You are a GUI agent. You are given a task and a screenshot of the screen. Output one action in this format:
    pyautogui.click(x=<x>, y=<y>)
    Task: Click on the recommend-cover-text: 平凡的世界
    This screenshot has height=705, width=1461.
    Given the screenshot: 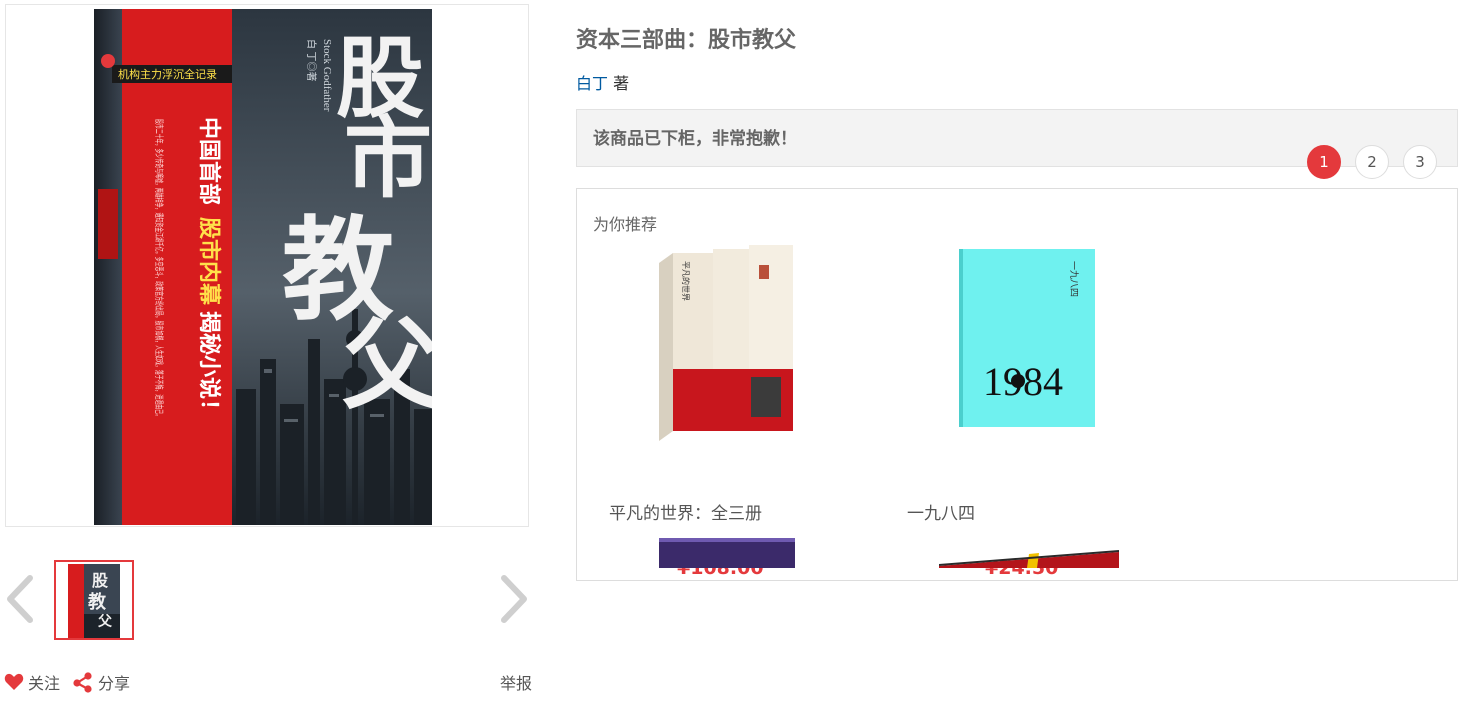 What is the action you would take?
    pyautogui.click(x=686, y=281)
    